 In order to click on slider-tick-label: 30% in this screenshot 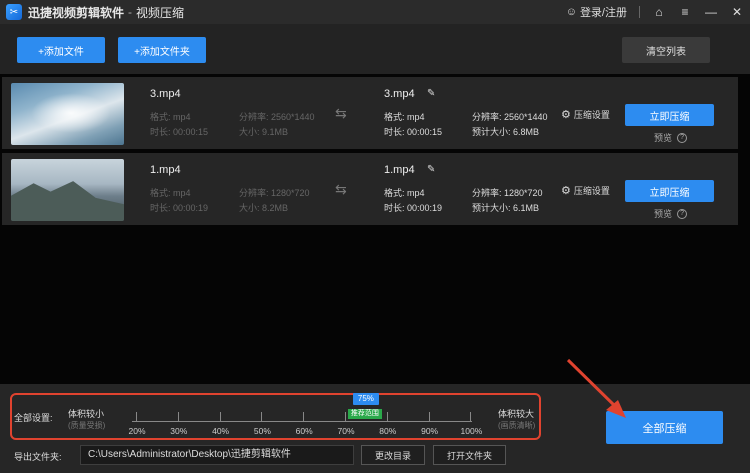, I will do `click(179, 431)`.